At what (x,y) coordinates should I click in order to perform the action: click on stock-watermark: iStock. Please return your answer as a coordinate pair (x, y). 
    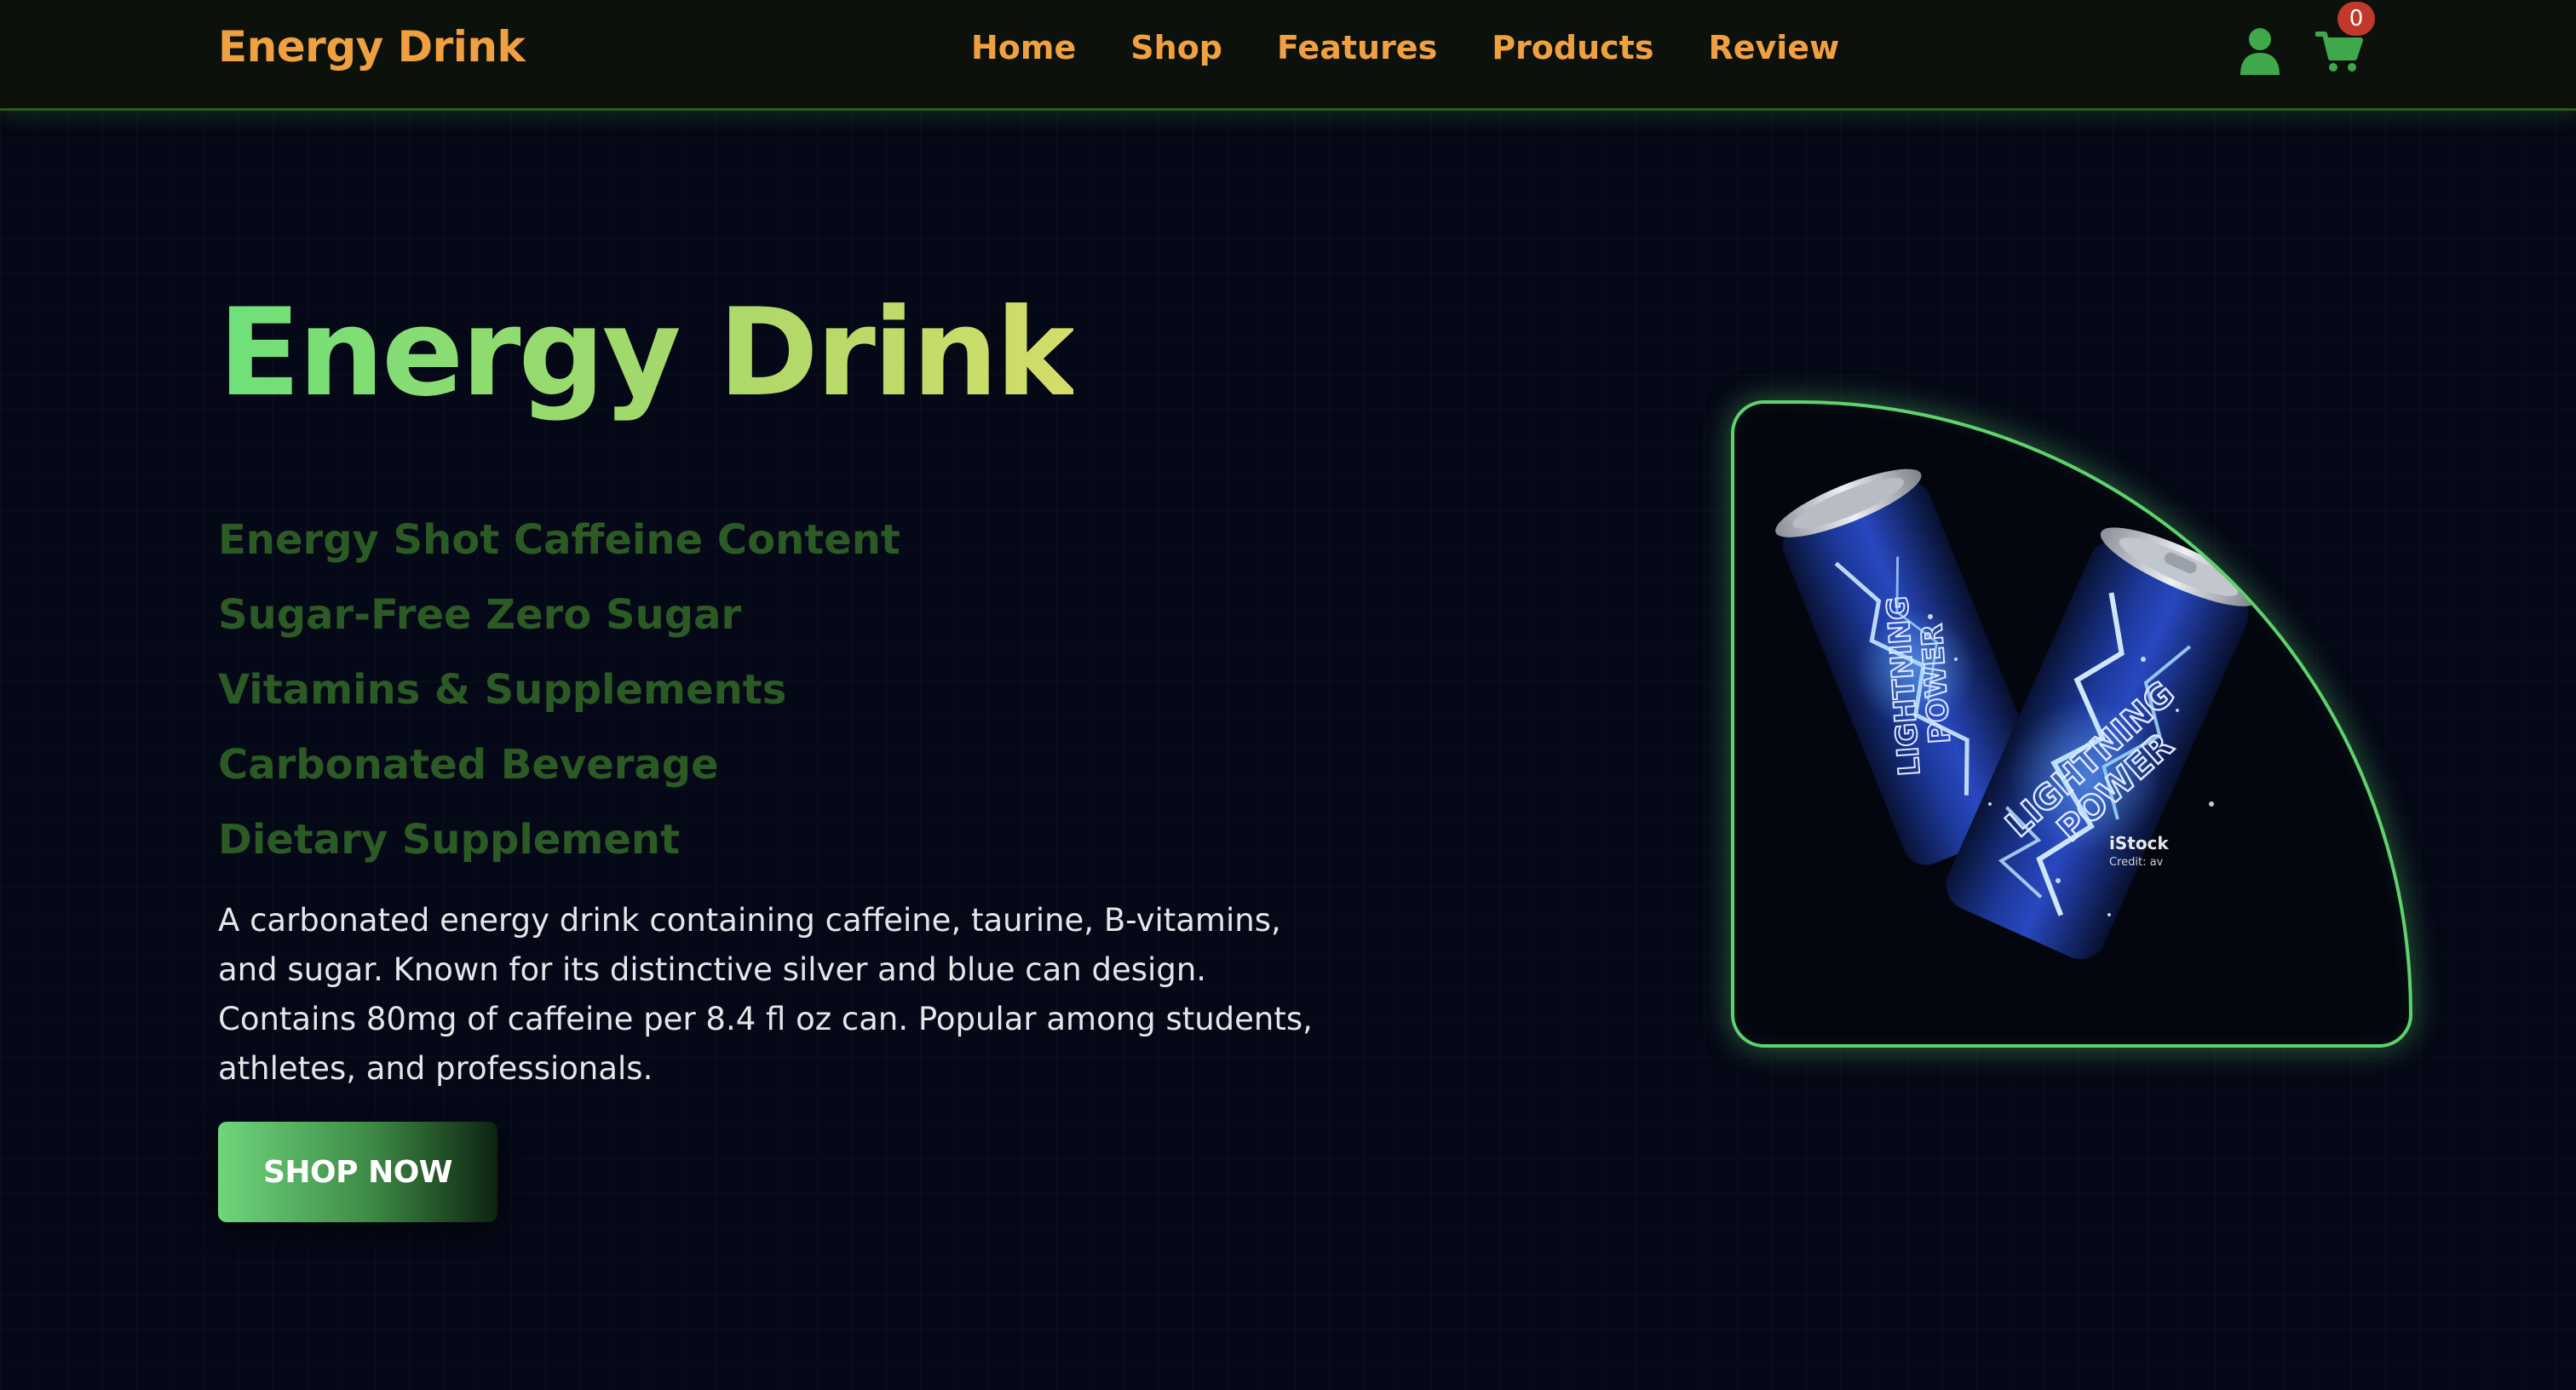
    Looking at the image, I should click on (2139, 843).